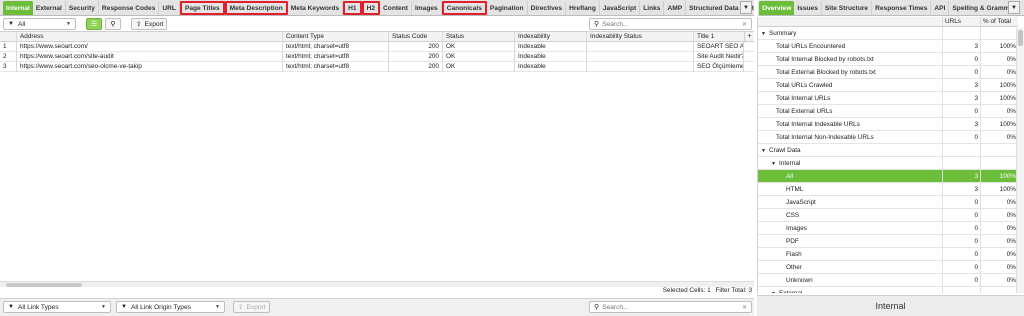 Image resolution: width=1024 pixels, height=316 pixels. Describe the element at coordinates (316, 8) in the screenshot. I see `tab-meta-keywords: Meta Keywords` at that location.